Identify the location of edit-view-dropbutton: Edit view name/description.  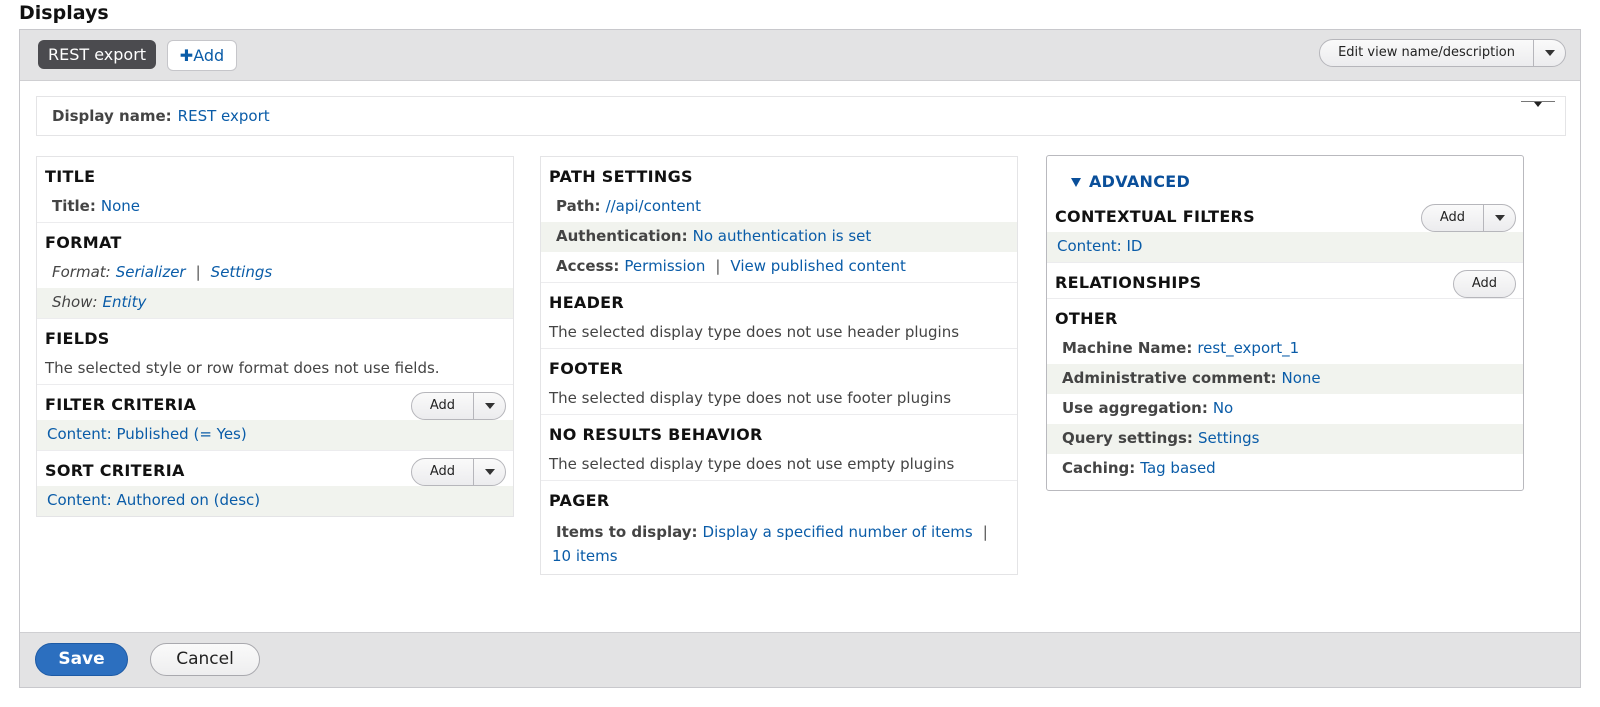
(1442, 53).